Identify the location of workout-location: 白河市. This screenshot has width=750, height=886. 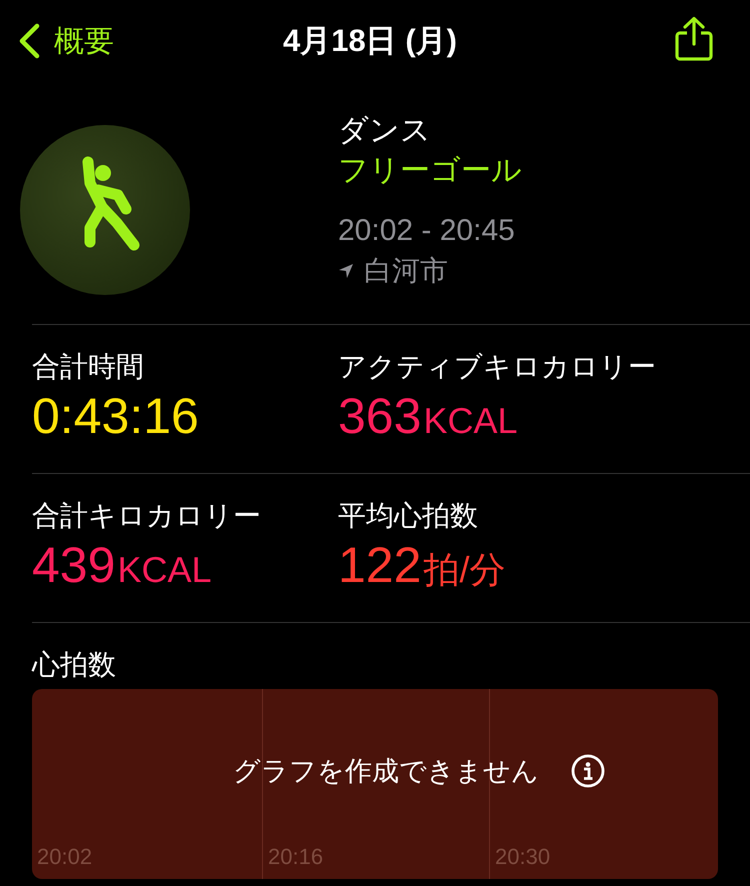
(406, 271).